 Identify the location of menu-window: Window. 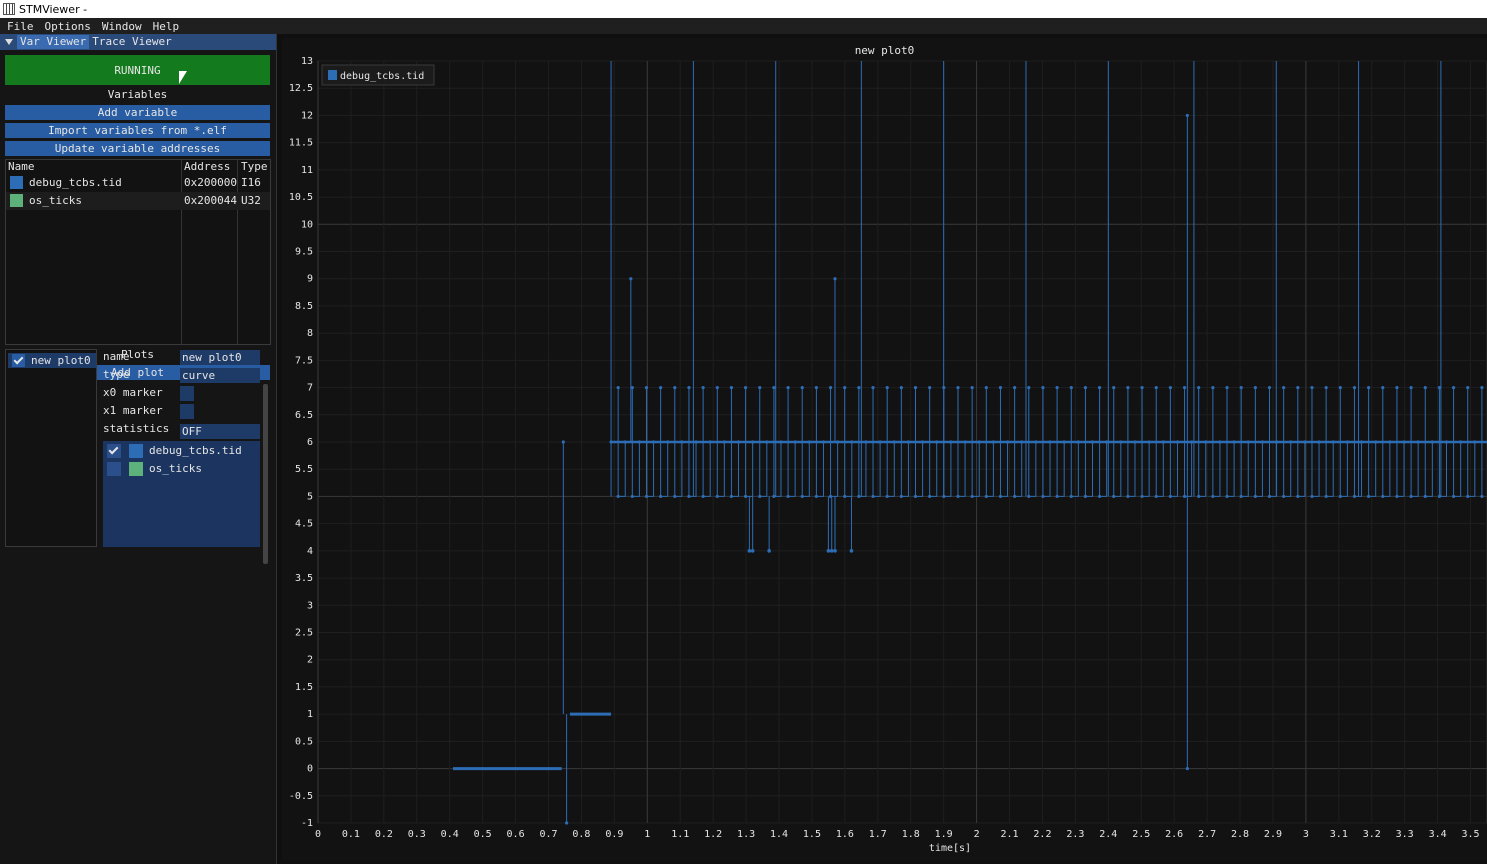
(122, 26).